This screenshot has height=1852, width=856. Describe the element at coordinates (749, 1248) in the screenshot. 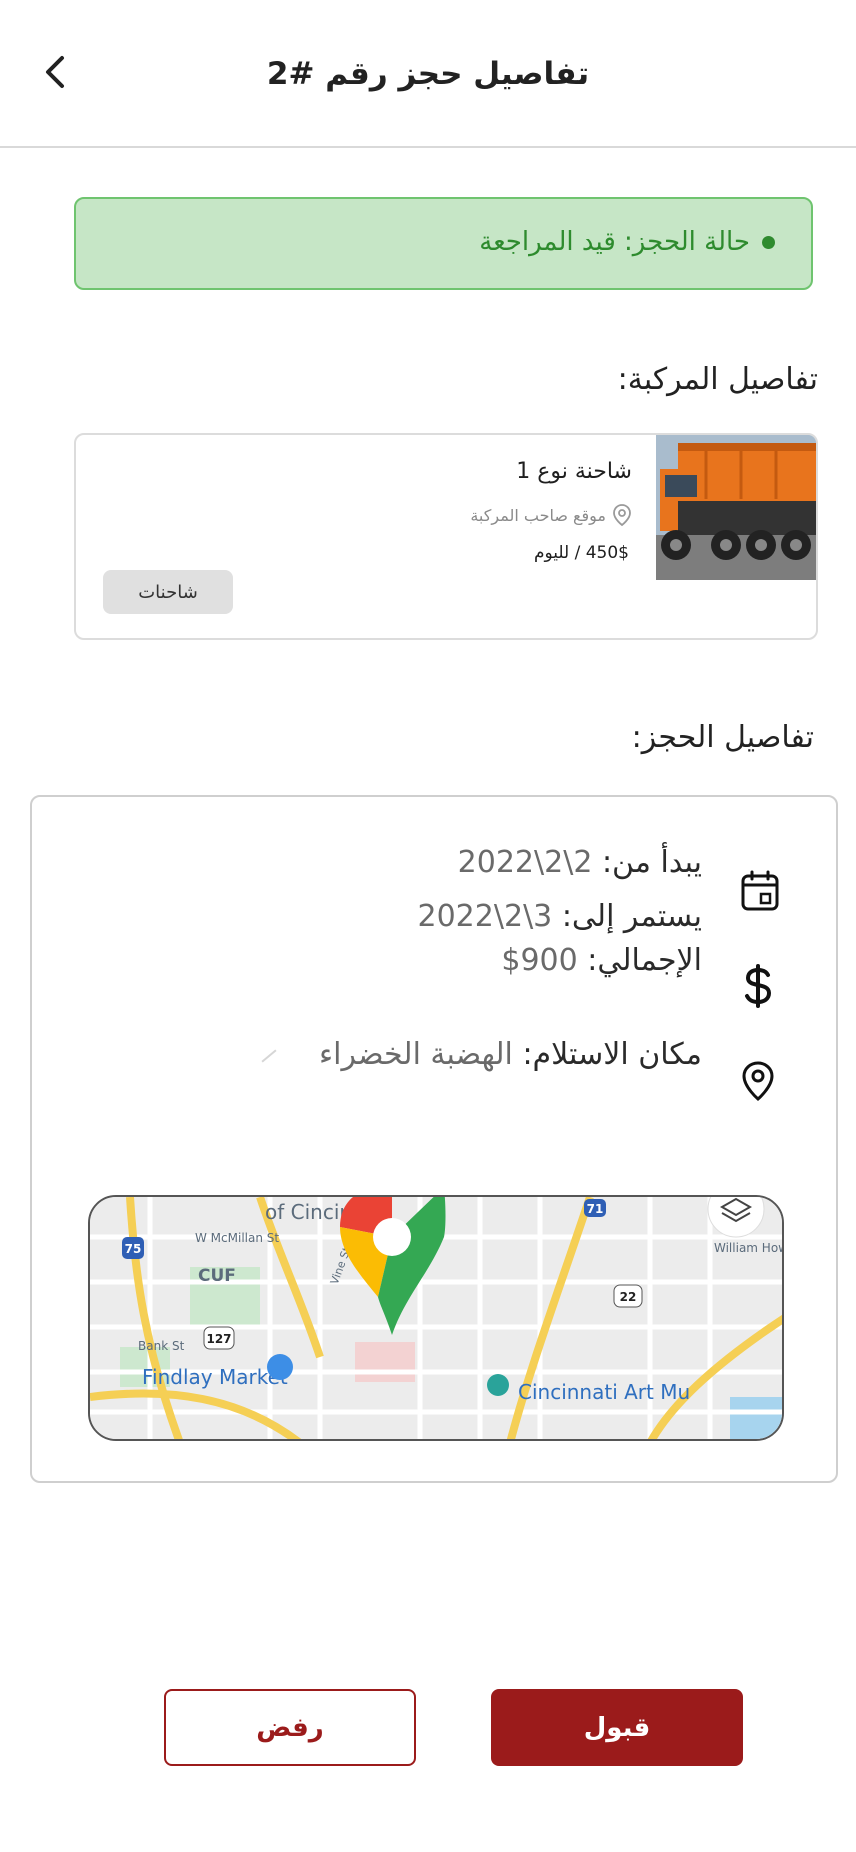

I see `map-label: William How` at that location.